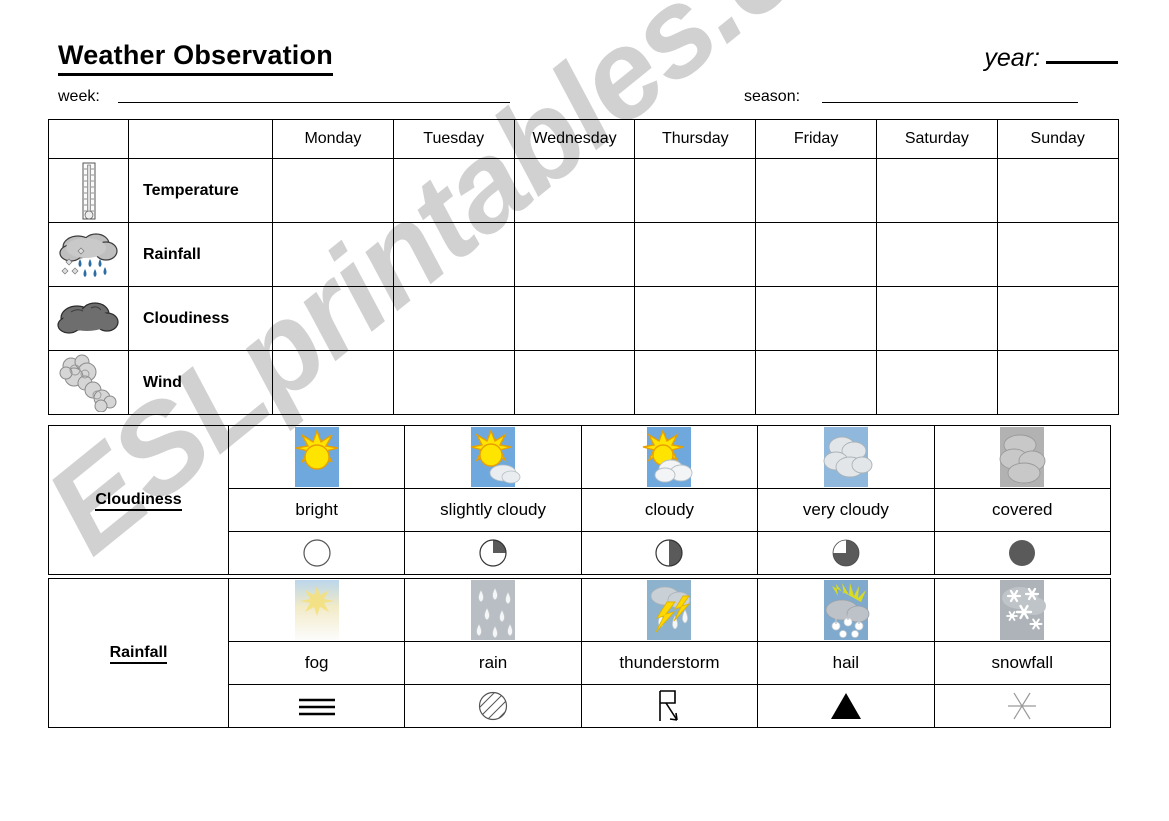 This screenshot has width=1169, height=821. Describe the element at coordinates (936, 254) in the screenshot. I see `cell-rainfall-saturday` at that location.